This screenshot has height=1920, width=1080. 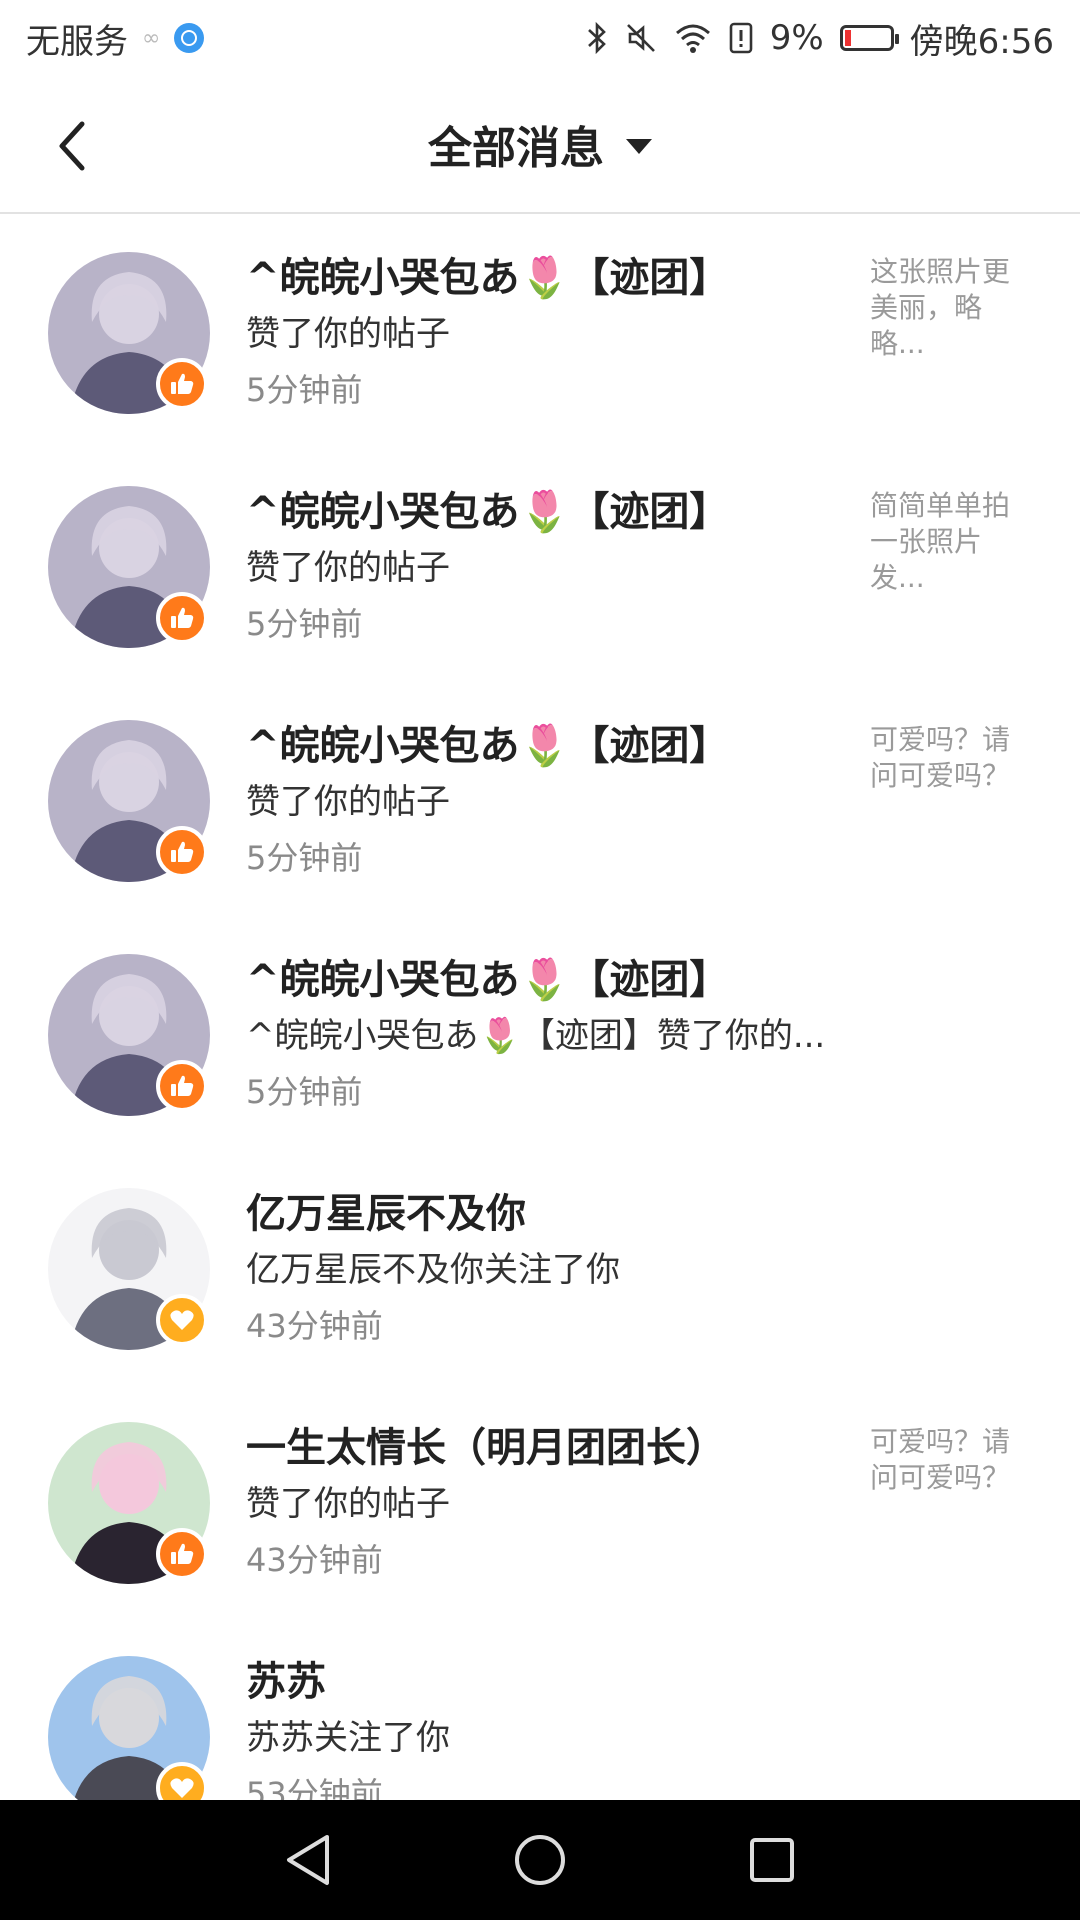 What do you see at coordinates (981, 41) in the screenshot?
I see `clock: 傍晚6:56` at bounding box center [981, 41].